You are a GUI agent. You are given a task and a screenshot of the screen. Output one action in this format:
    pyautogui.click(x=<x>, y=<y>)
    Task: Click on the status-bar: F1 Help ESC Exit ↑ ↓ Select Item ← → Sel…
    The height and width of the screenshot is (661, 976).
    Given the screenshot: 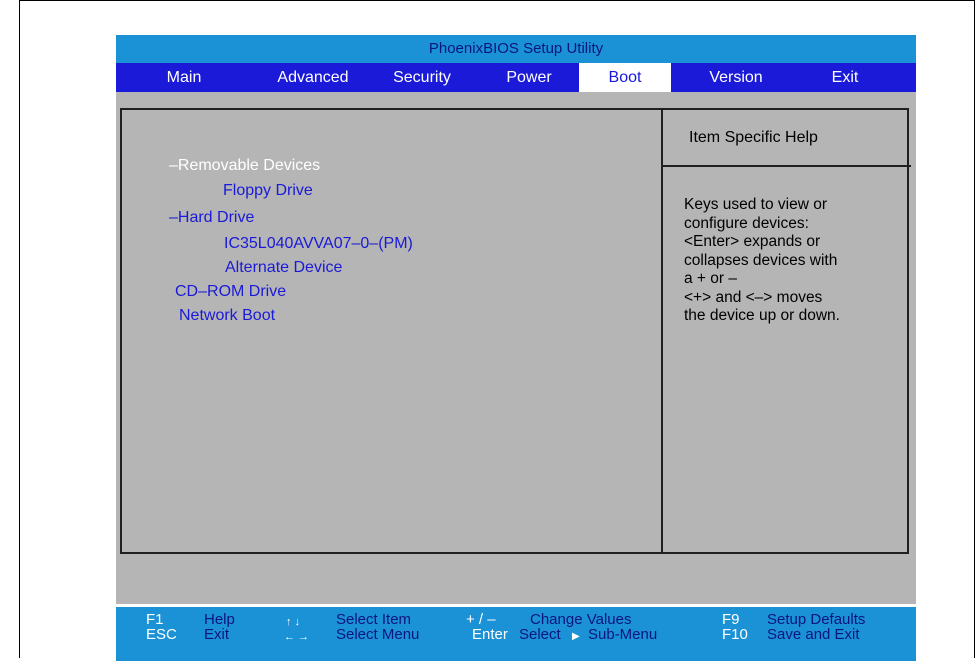 What is the action you would take?
    pyautogui.click(x=516, y=634)
    